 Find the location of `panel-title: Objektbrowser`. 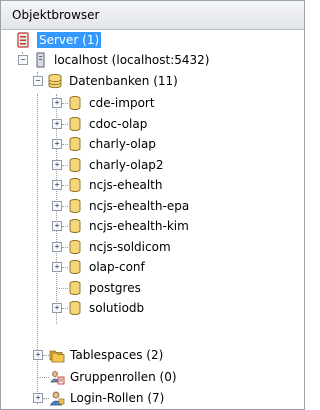

panel-title: Objektbrowser is located at coordinates (56, 15).